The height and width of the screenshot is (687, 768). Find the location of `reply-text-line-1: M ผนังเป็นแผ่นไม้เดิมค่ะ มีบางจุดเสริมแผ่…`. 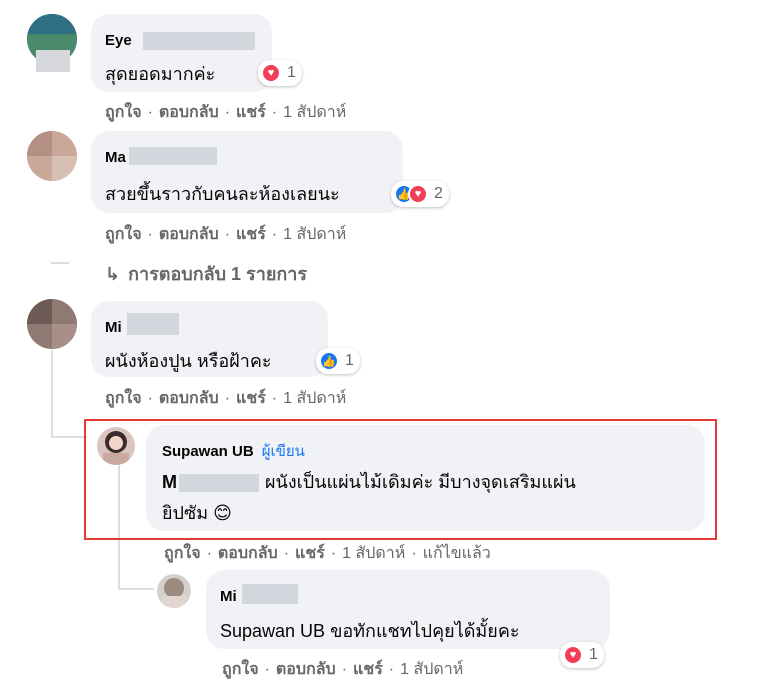

reply-text-line-1: M ผนังเป็นแผ่นไม้เดิมค่ะ มีบางจุดเสริมแผ่… is located at coordinates (369, 482).